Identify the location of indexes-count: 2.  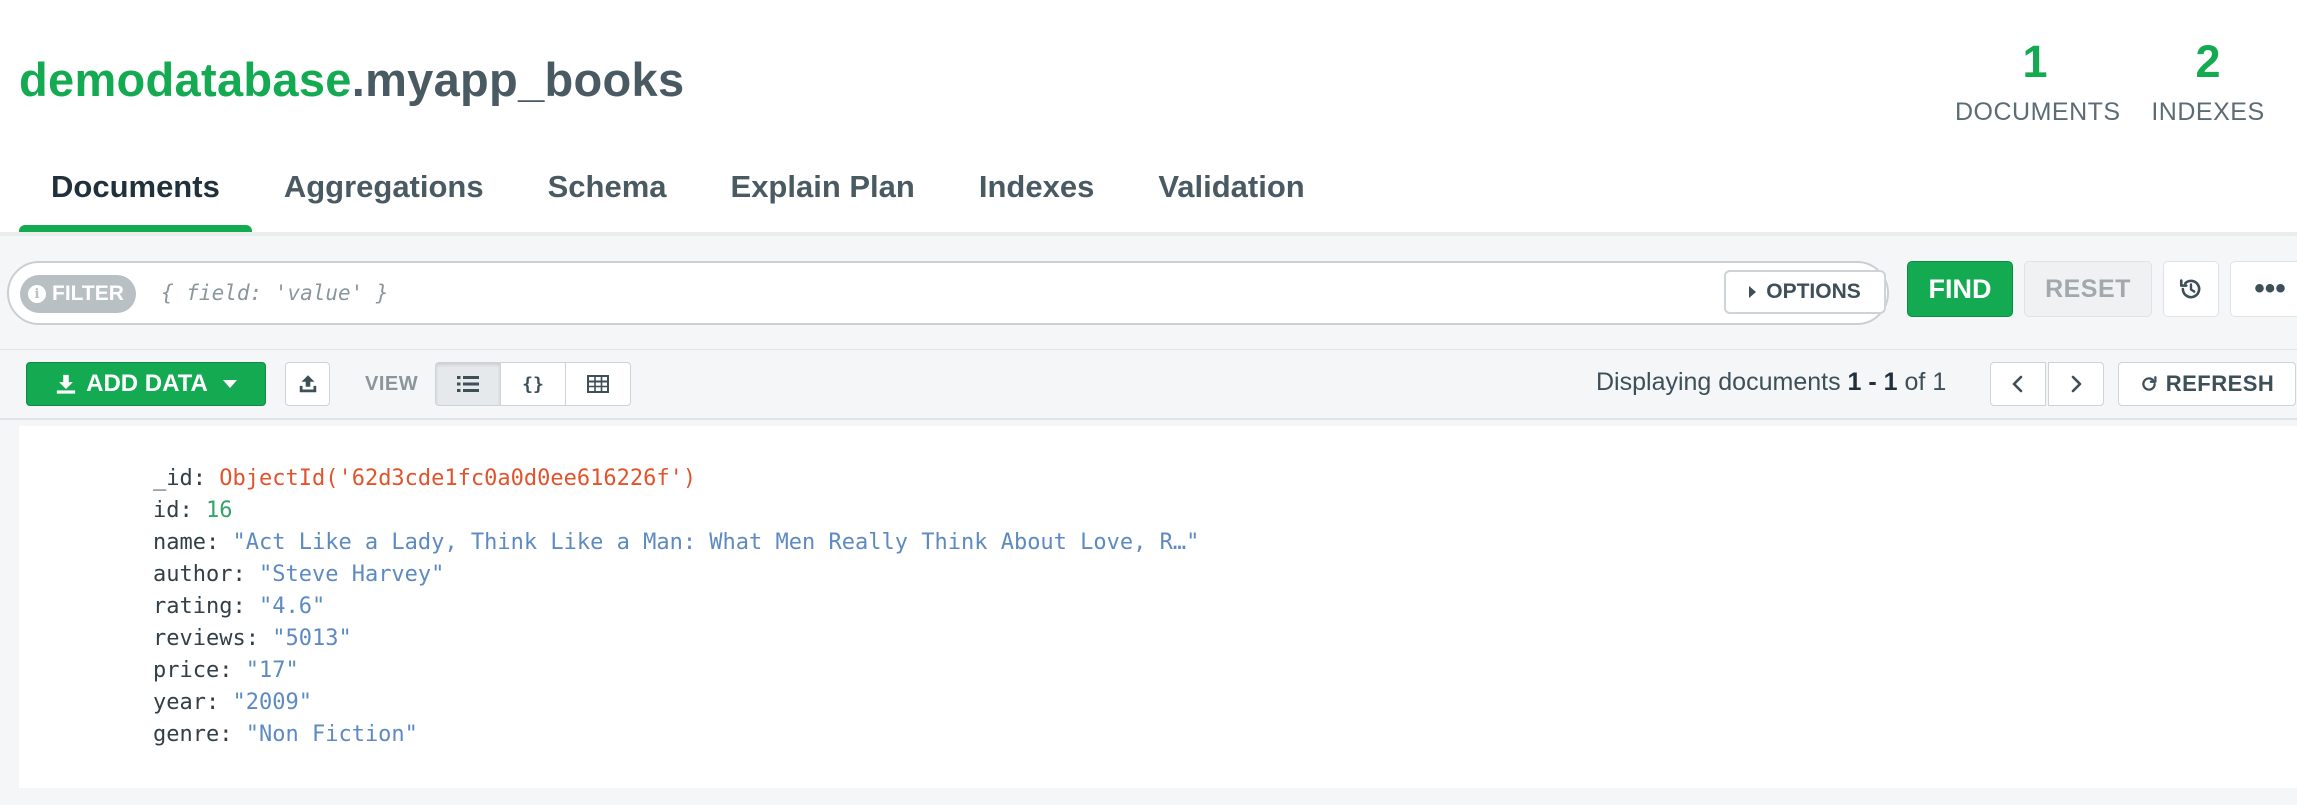
(2208, 61).